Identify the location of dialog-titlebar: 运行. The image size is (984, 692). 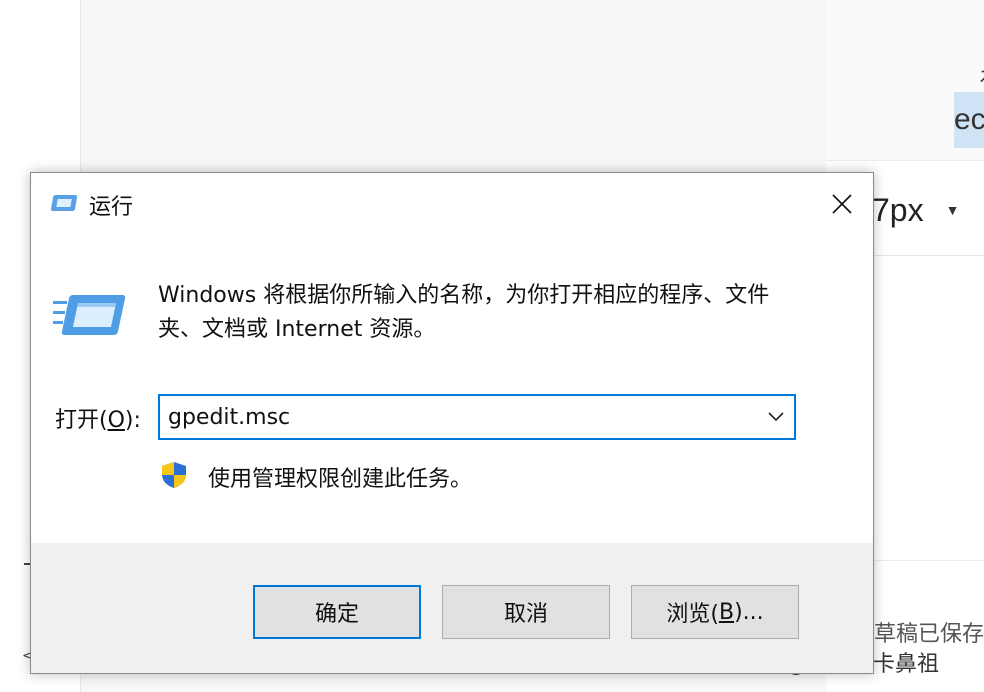
(452, 204).